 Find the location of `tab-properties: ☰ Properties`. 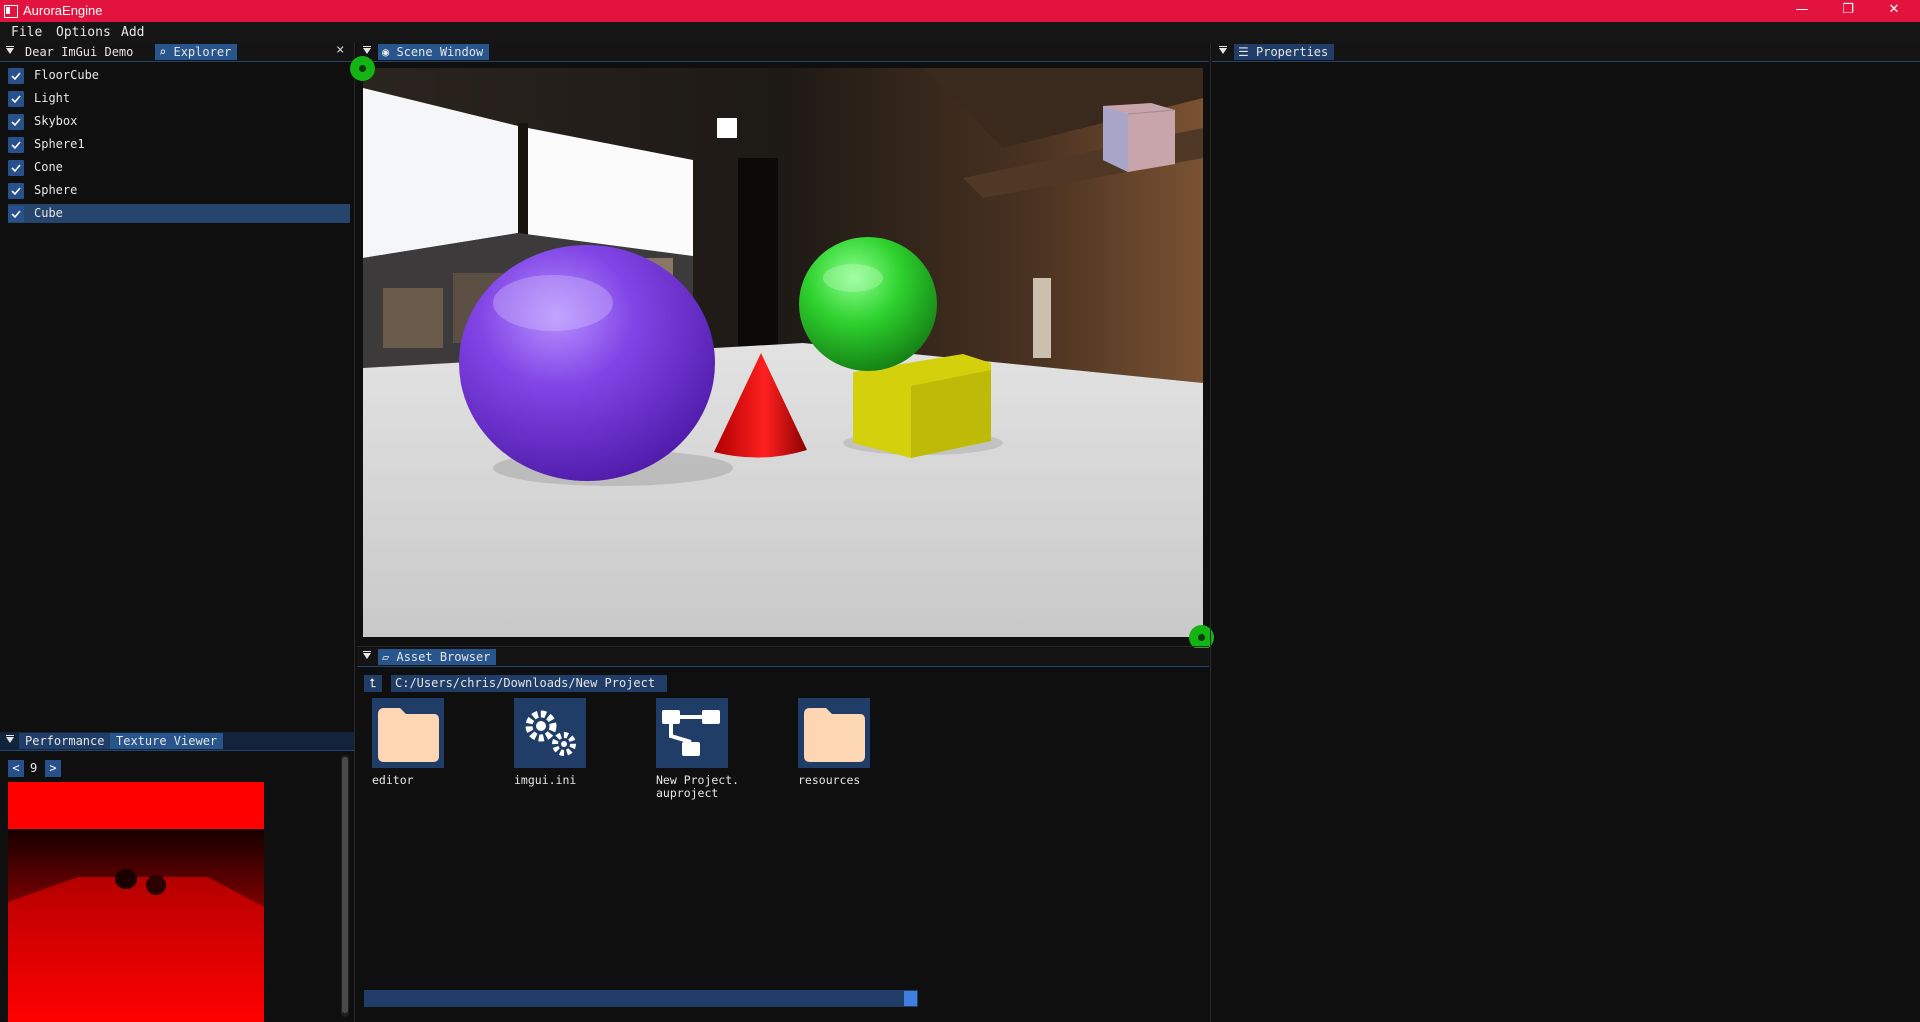

tab-properties: ☰ Properties is located at coordinates (1284, 52).